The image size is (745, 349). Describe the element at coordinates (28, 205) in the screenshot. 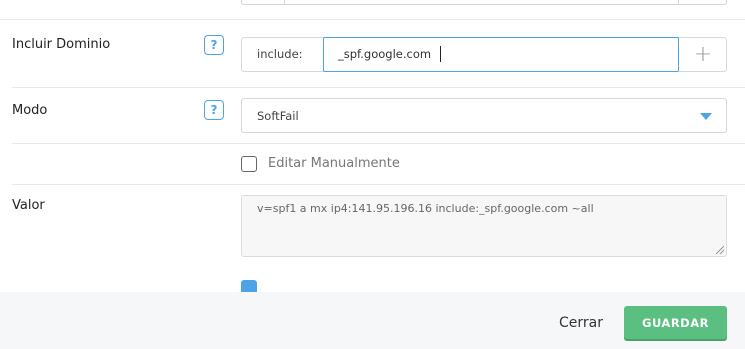

I see `value-label: Valor` at that location.